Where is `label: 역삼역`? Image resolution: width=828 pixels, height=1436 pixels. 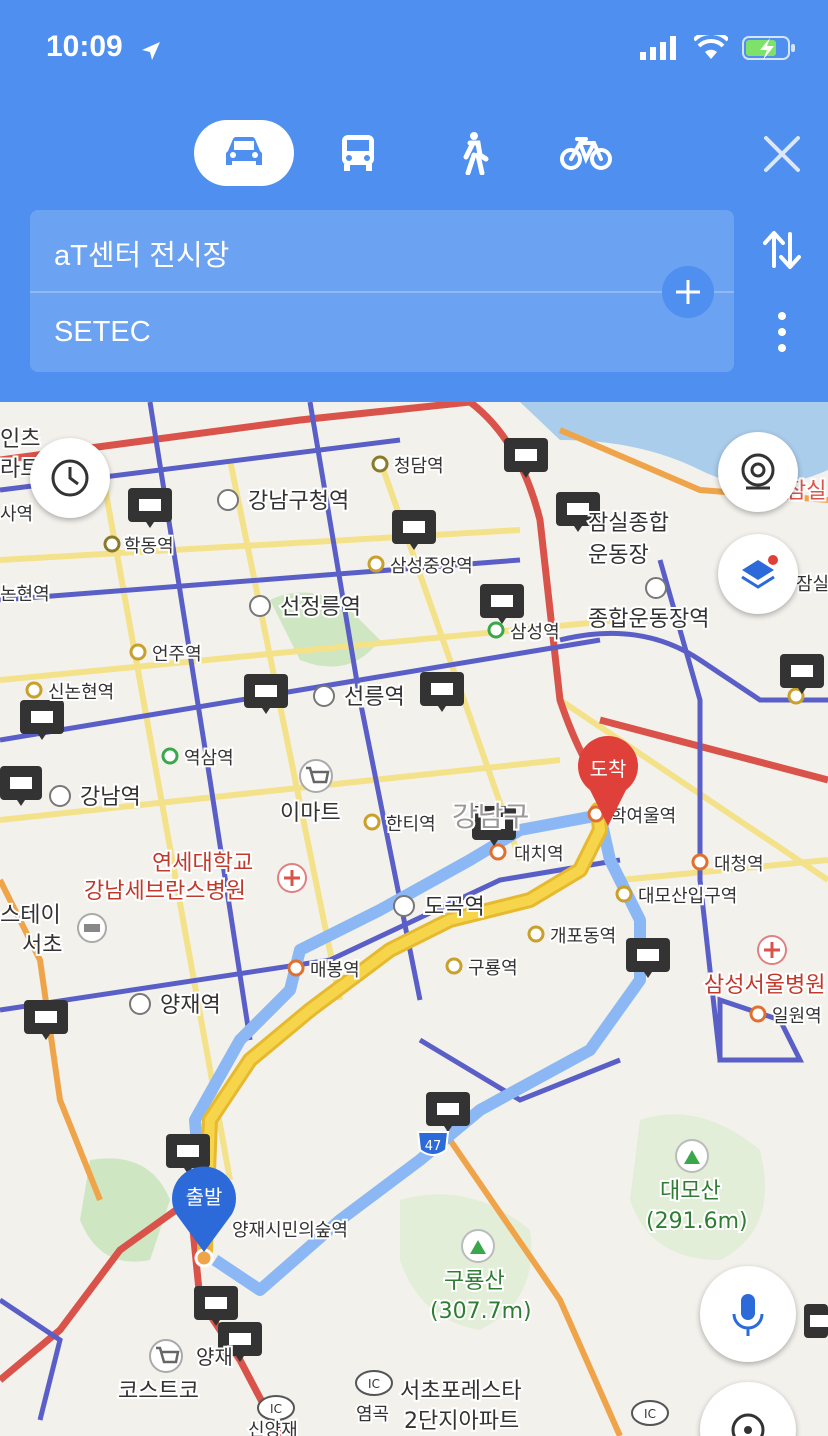
label: 역삼역 is located at coordinates (209, 758).